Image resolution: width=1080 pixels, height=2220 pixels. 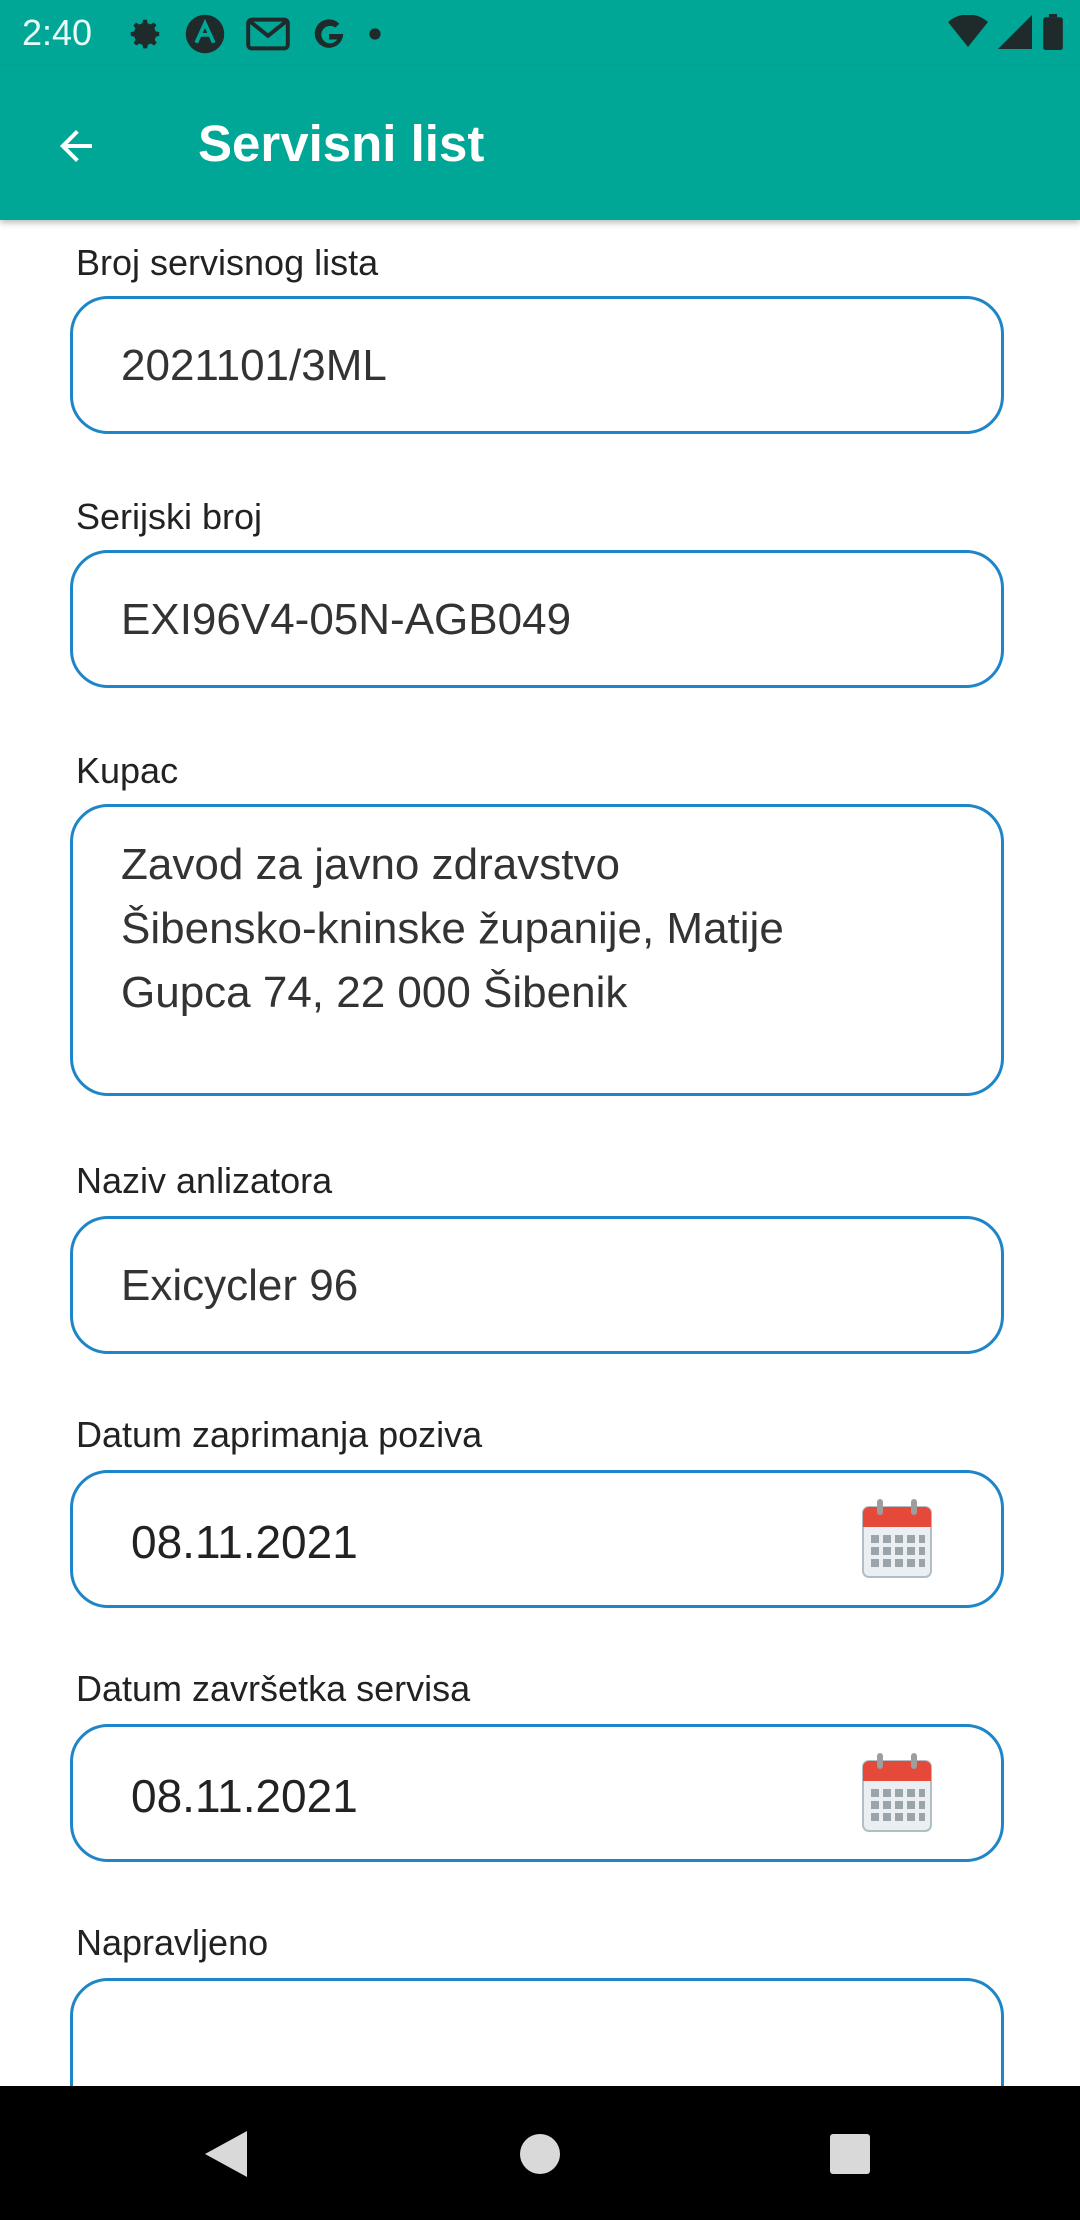 I want to click on napravljeno-label: Napravljeno, so click(x=172, y=1942).